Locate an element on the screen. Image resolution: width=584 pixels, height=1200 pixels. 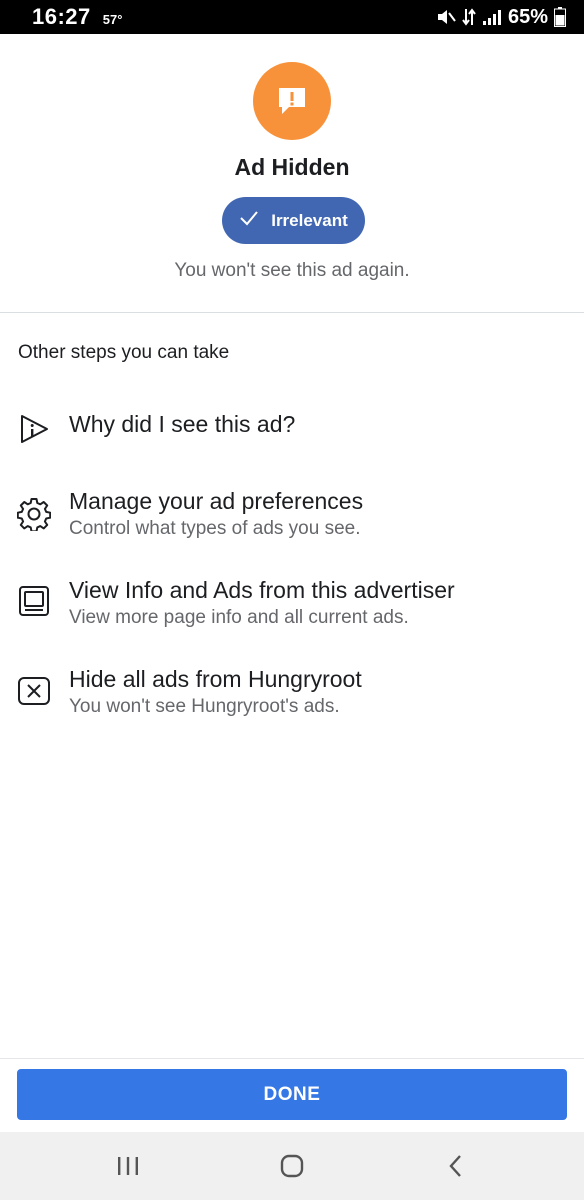
home-icon is located at coordinates (292, 1166).